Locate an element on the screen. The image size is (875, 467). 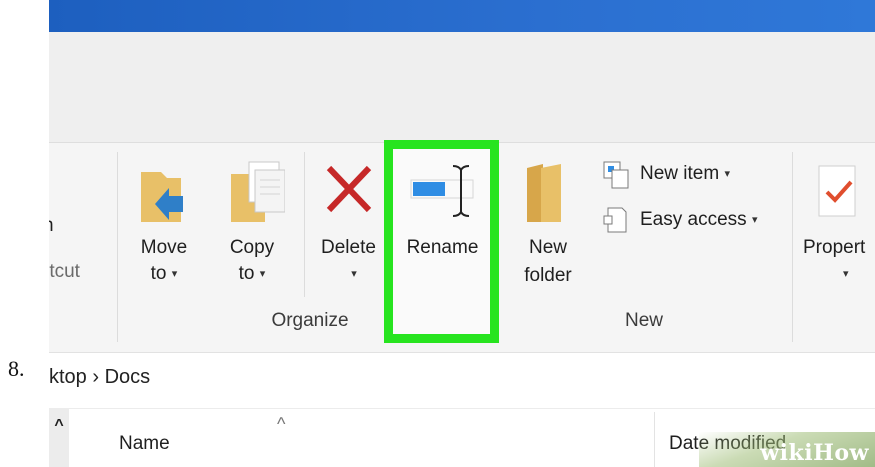
new-group-label: New is located at coordinates (643, 320).